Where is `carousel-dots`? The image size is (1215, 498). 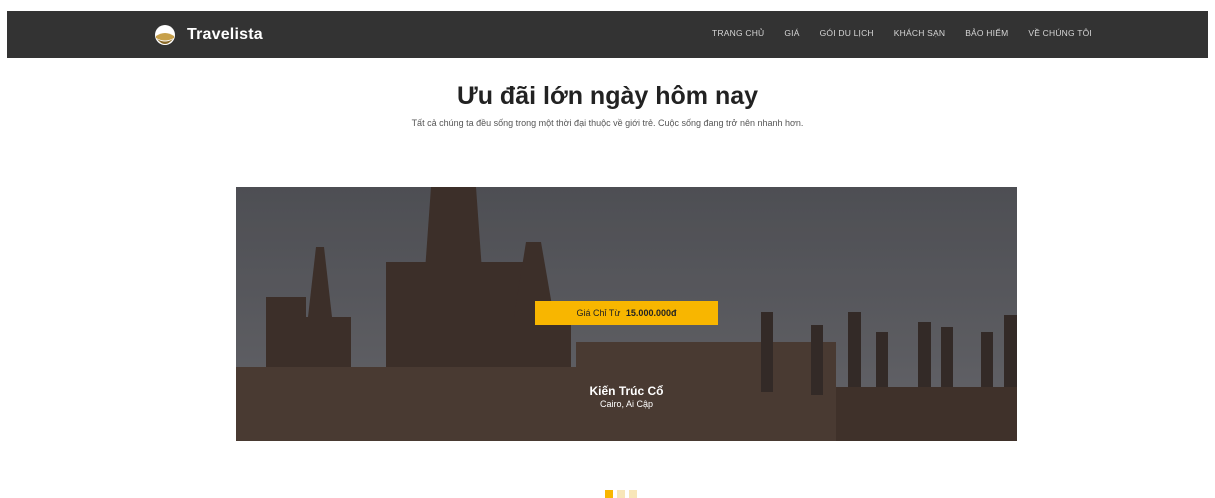 carousel-dots is located at coordinates (621, 494).